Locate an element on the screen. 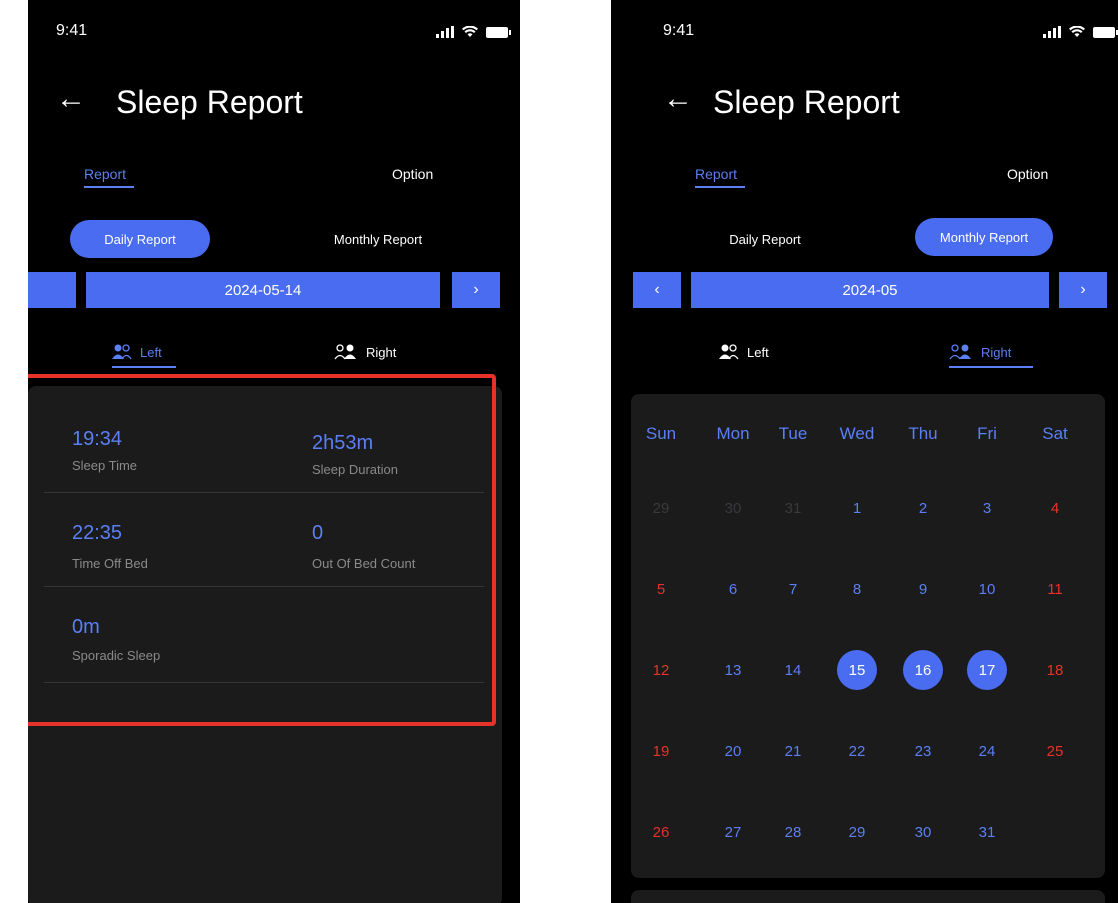  calendar-day: 21 is located at coordinates (793, 751).